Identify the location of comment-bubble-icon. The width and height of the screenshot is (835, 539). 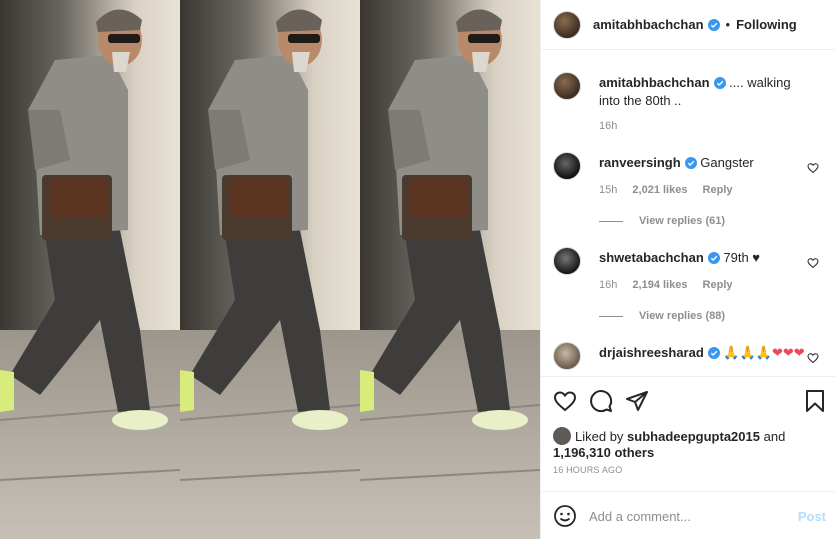
(601, 401).